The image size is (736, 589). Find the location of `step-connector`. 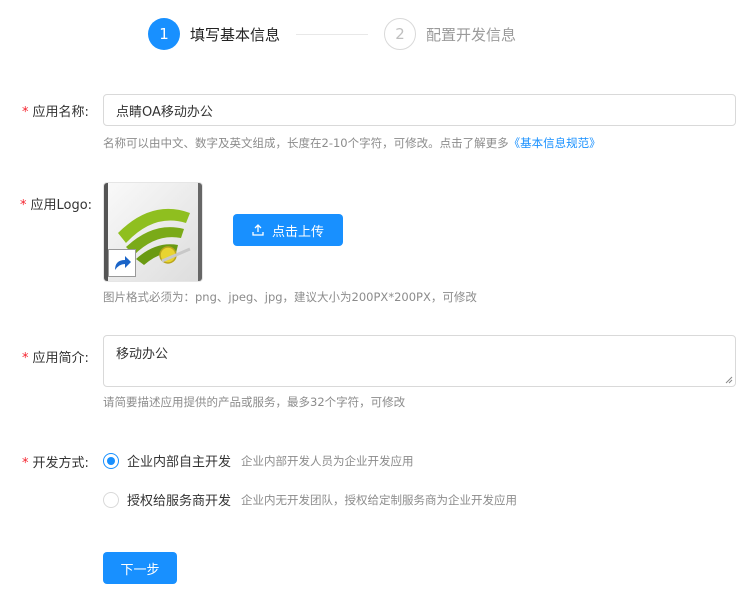

step-connector is located at coordinates (332, 34).